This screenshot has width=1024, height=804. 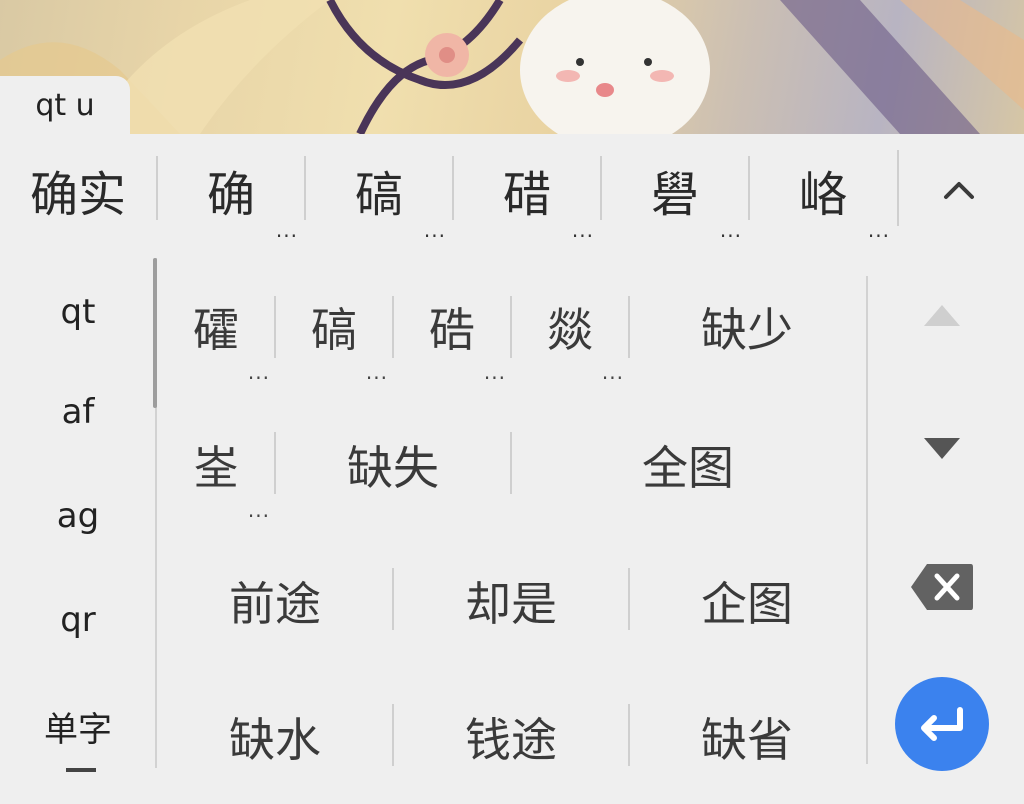 What do you see at coordinates (511, 740) in the screenshot?
I see `grid-candidate-label: 钱途` at bounding box center [511, 740].